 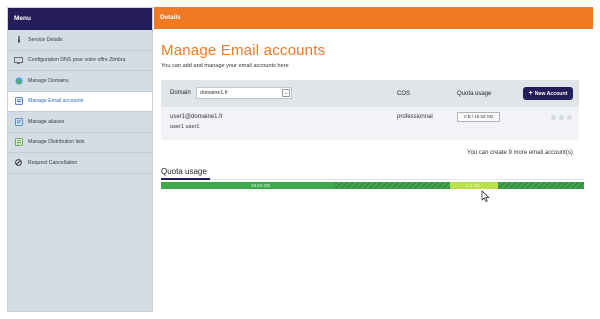 What do you see at coordinates (80, 19) in the screenshot?
I see `menu-header: Menu` at bounding box center [80, 19].